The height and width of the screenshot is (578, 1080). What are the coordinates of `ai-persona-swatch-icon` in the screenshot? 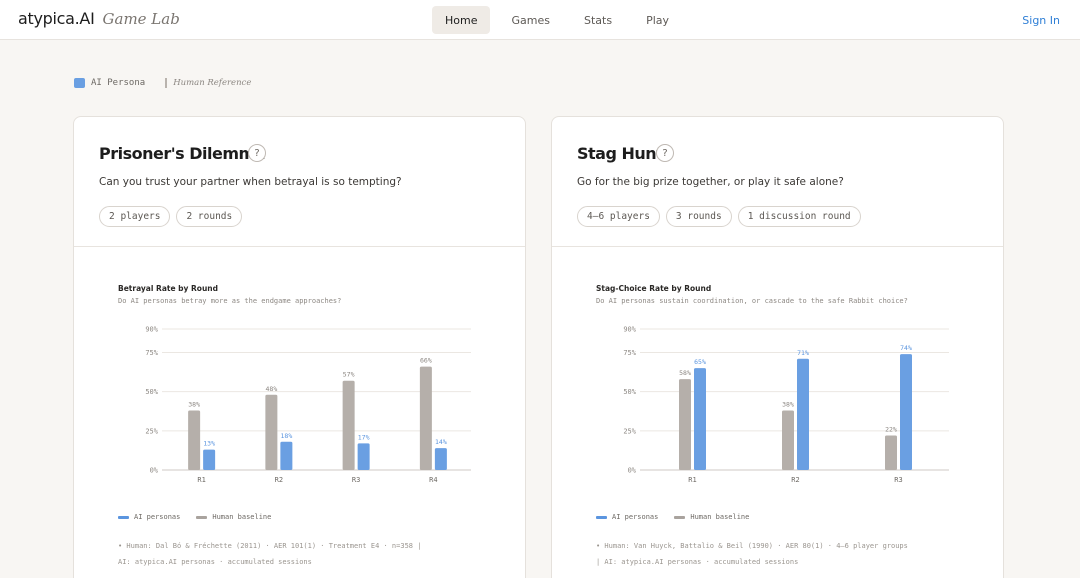 It's located at (79, 83).